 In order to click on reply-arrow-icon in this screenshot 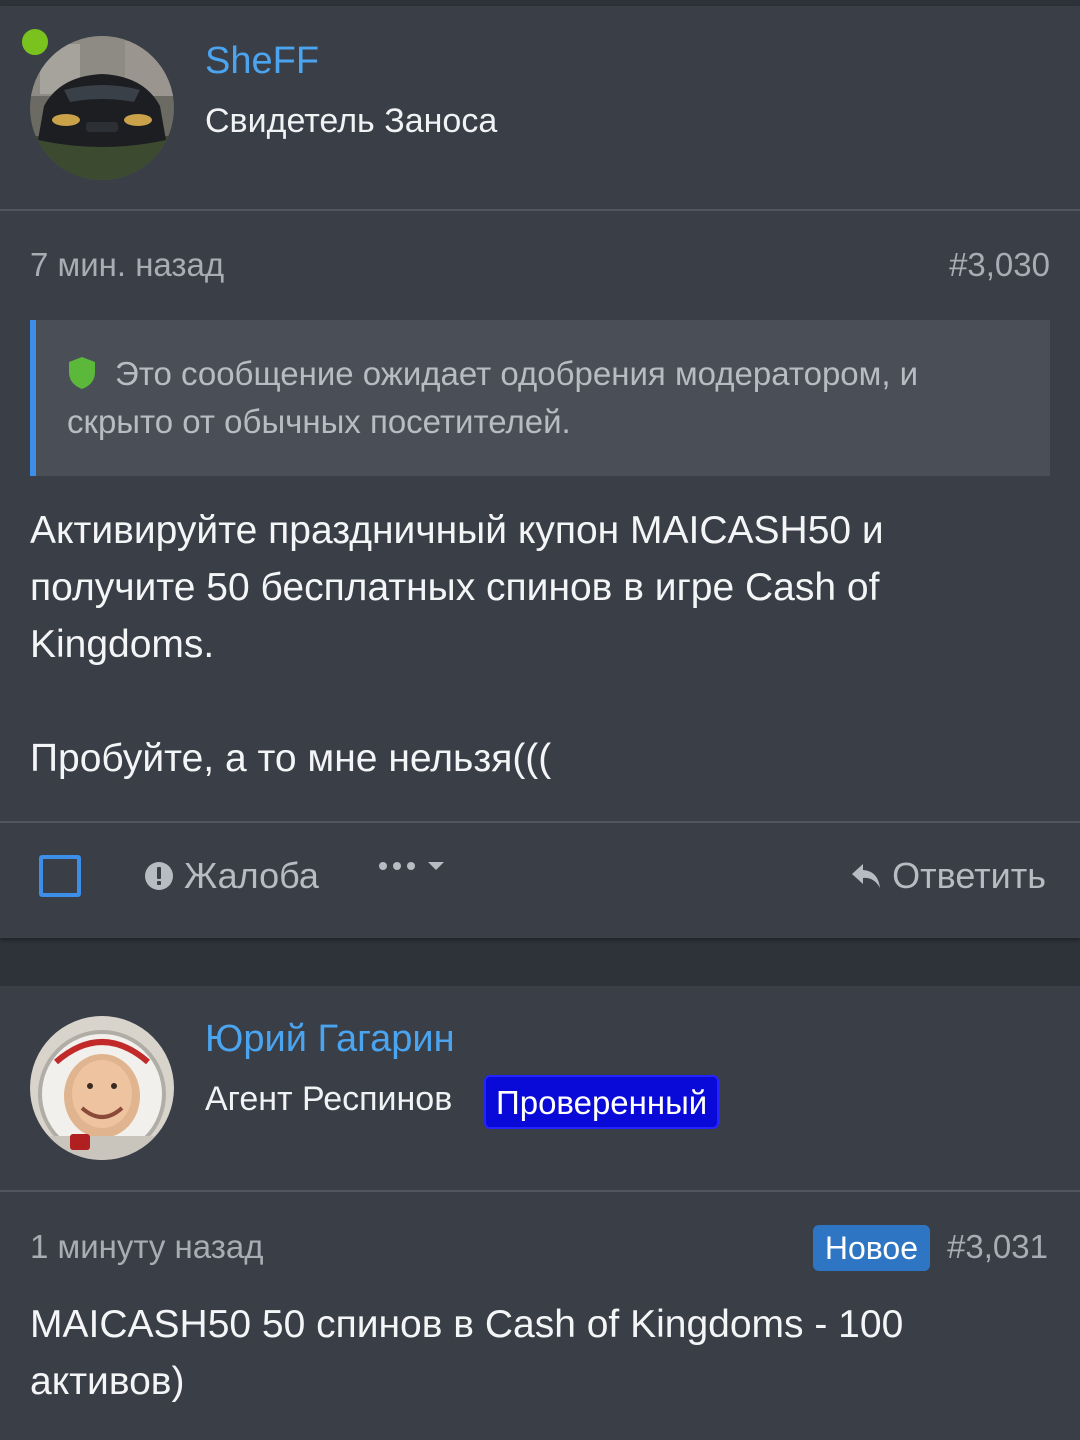, I will do `click(866, 876)`.